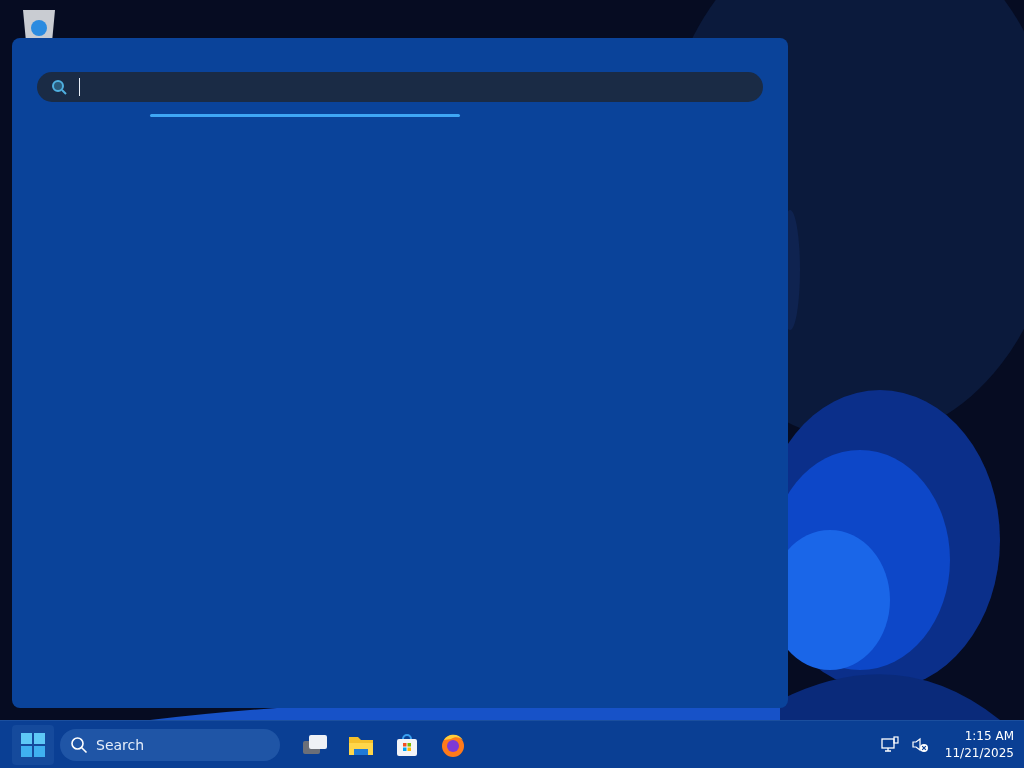 Image resolution: width=1024 pixels, height=768 pixels. What do you see at coordinates (170, 744) in the screenshot?
I see `taskbar-search: Search` at bounding box center [170, 744].